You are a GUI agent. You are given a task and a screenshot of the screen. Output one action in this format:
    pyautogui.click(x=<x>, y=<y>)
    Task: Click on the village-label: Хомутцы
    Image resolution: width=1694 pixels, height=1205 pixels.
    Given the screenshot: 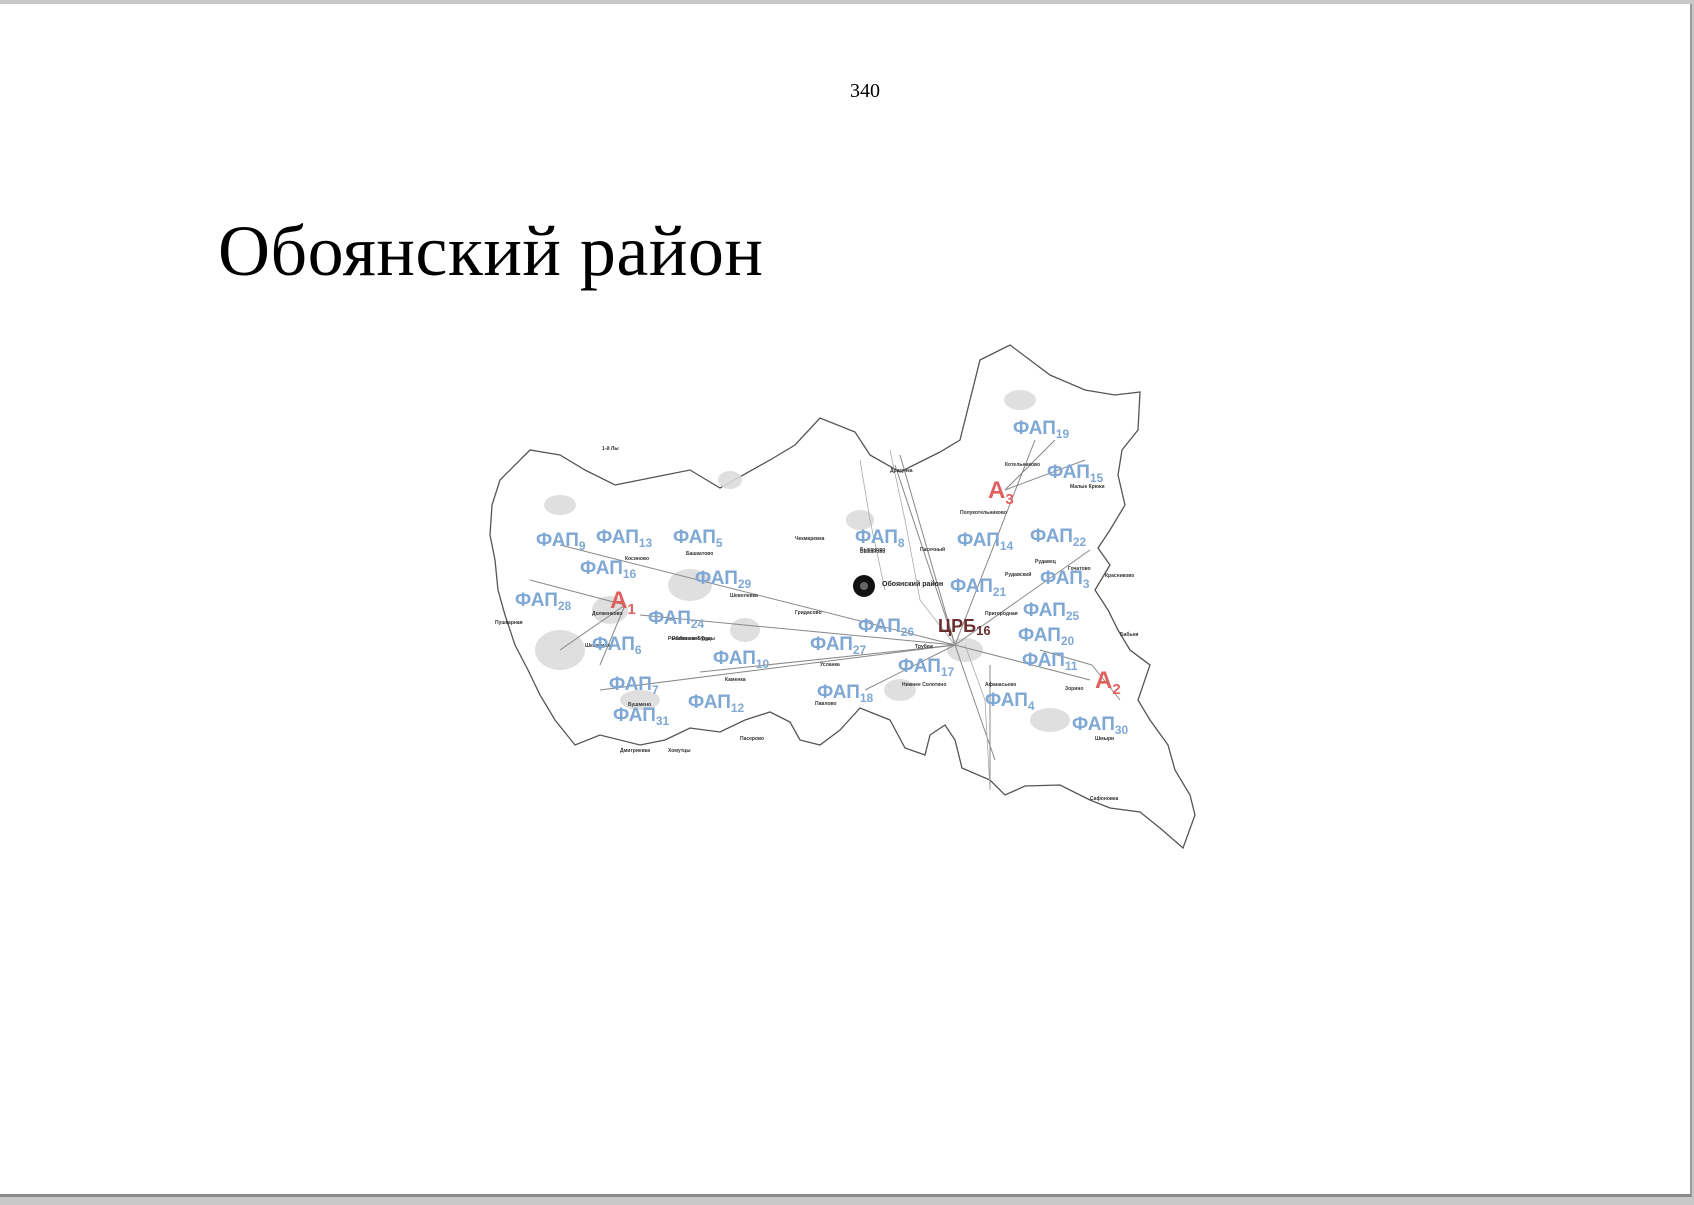 What is the action you would take?
    pyautogui.click(x=679, y=751)
    